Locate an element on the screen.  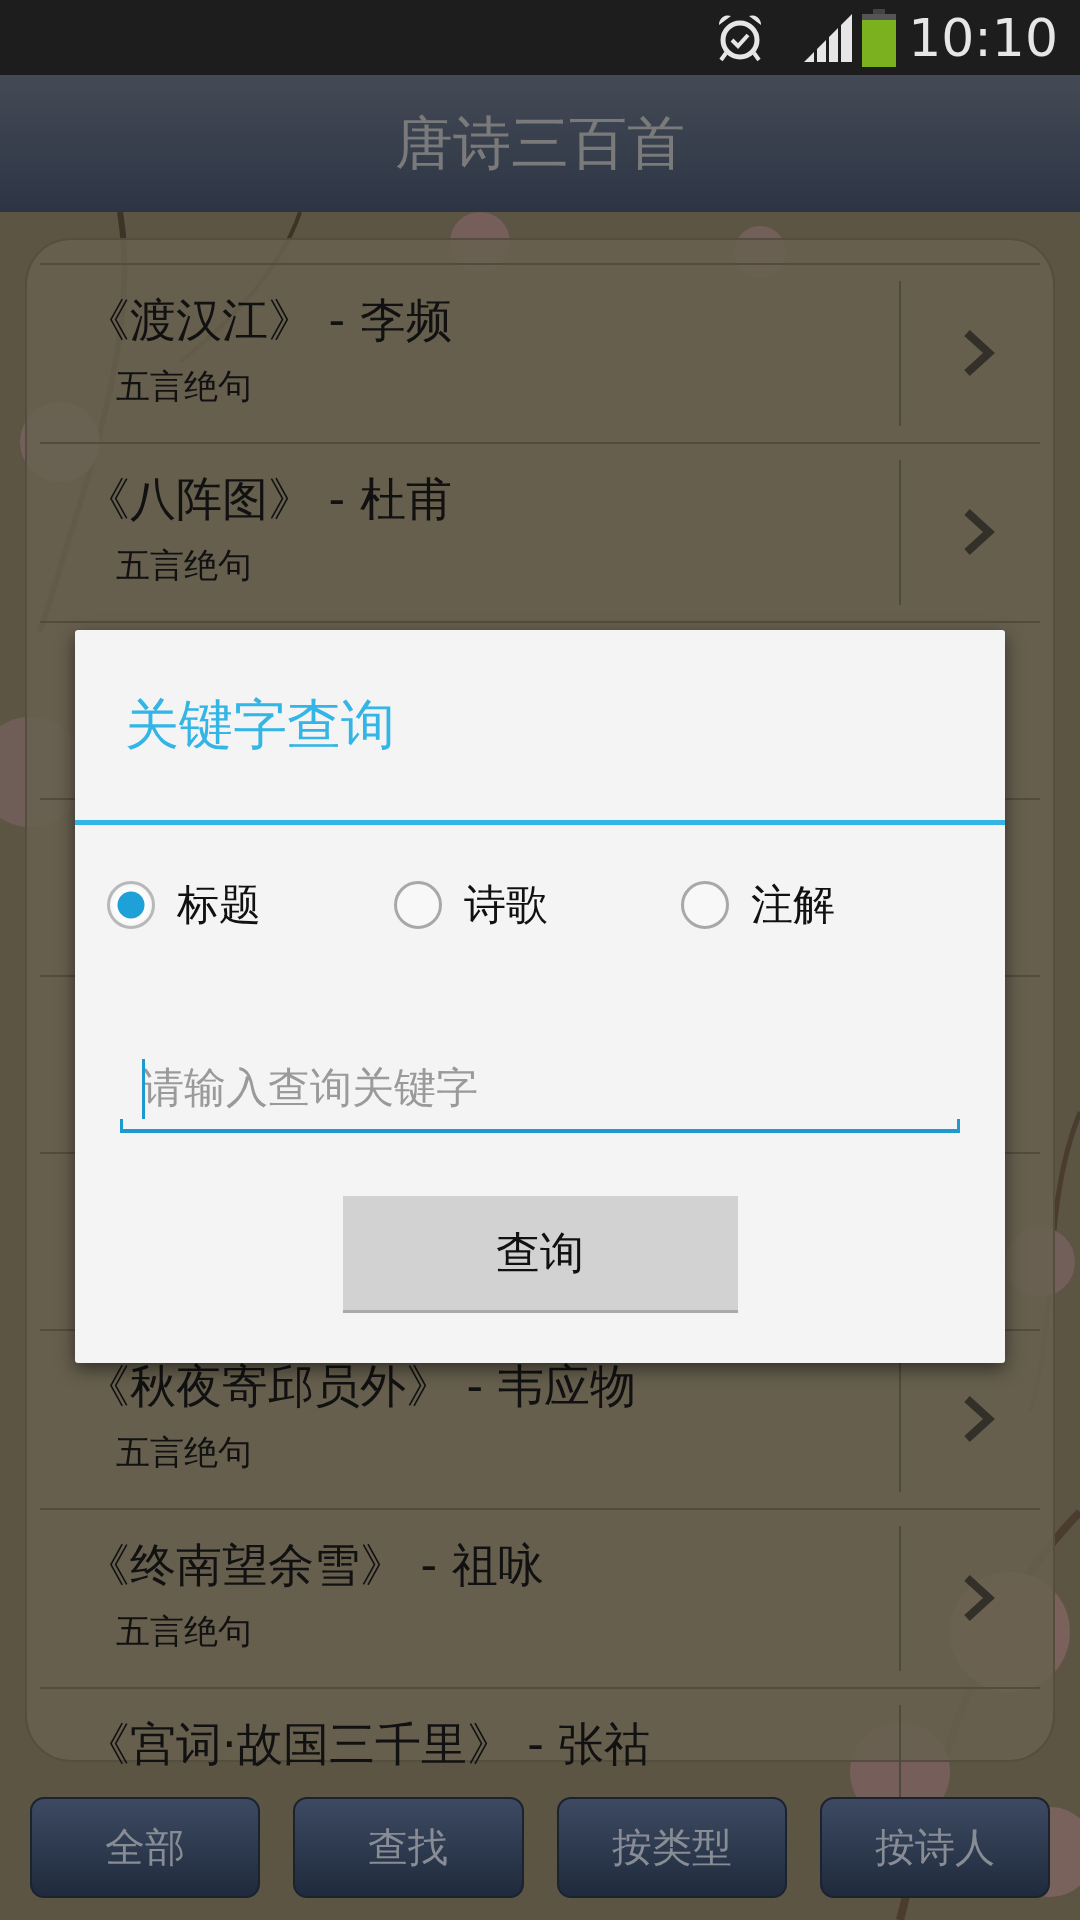
radio-option: 标题 is located at coordinates (250, 905).